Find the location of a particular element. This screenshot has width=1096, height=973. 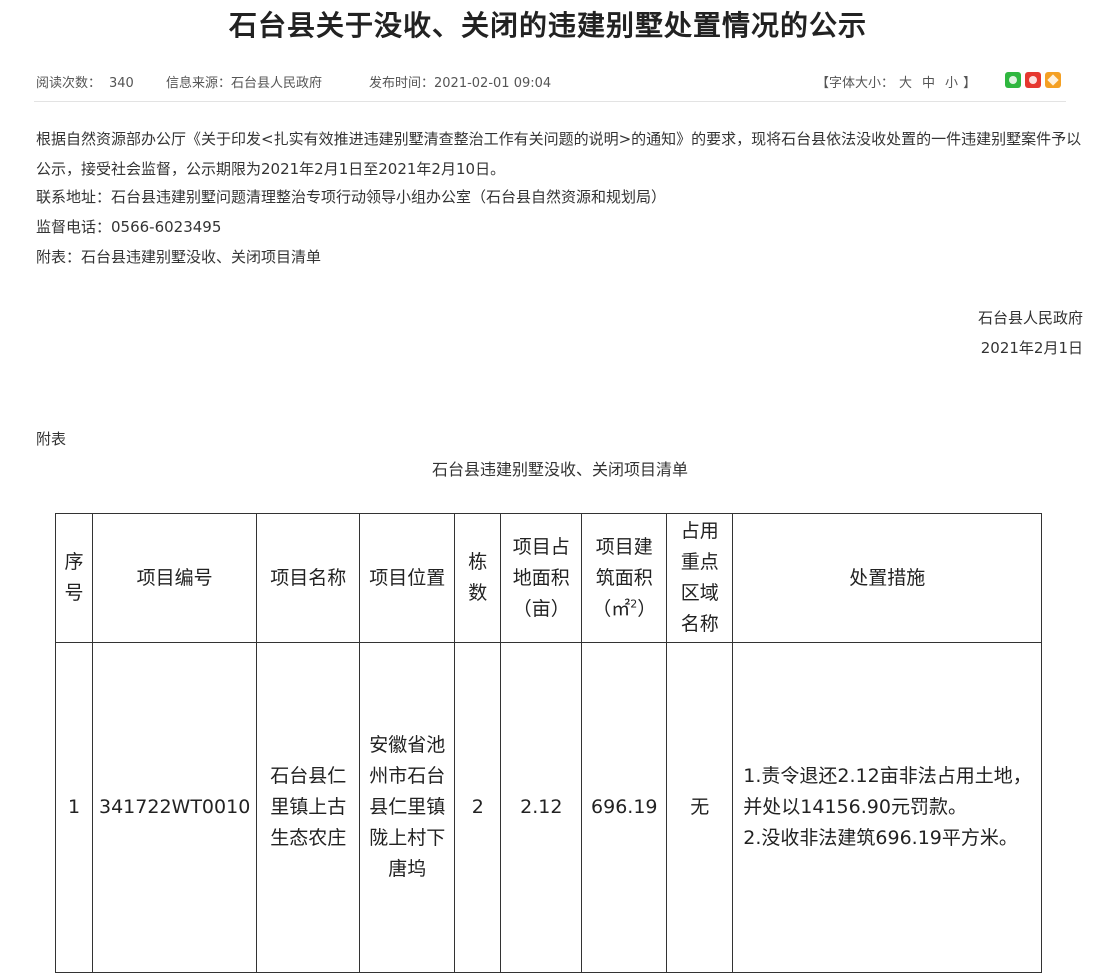

cell-code: 341722WT0010 is located at coordinates (174, 807).